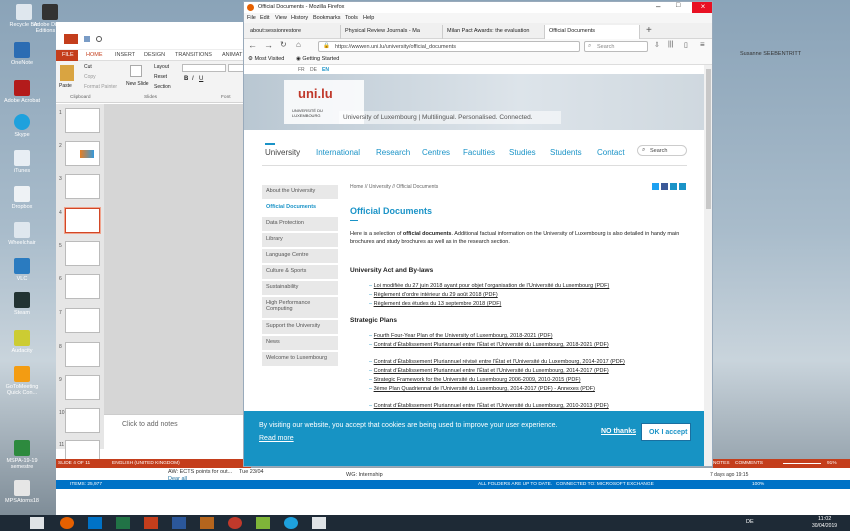 This screenshot has width=850, height=531. Describe the element at coordinates (657, 45) in the screenshot. I see `downloads-icon: ⇩` at that location.